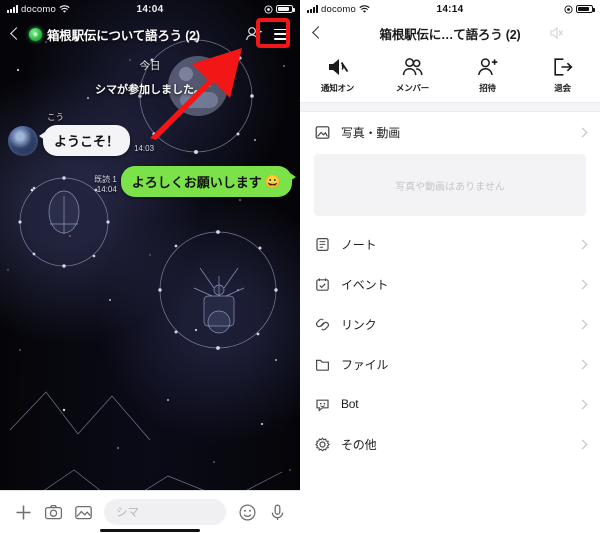 The height and width of the screenshot is (533, 600). I want to click on read-receipt-label: 既読 1, so click(105, 179).